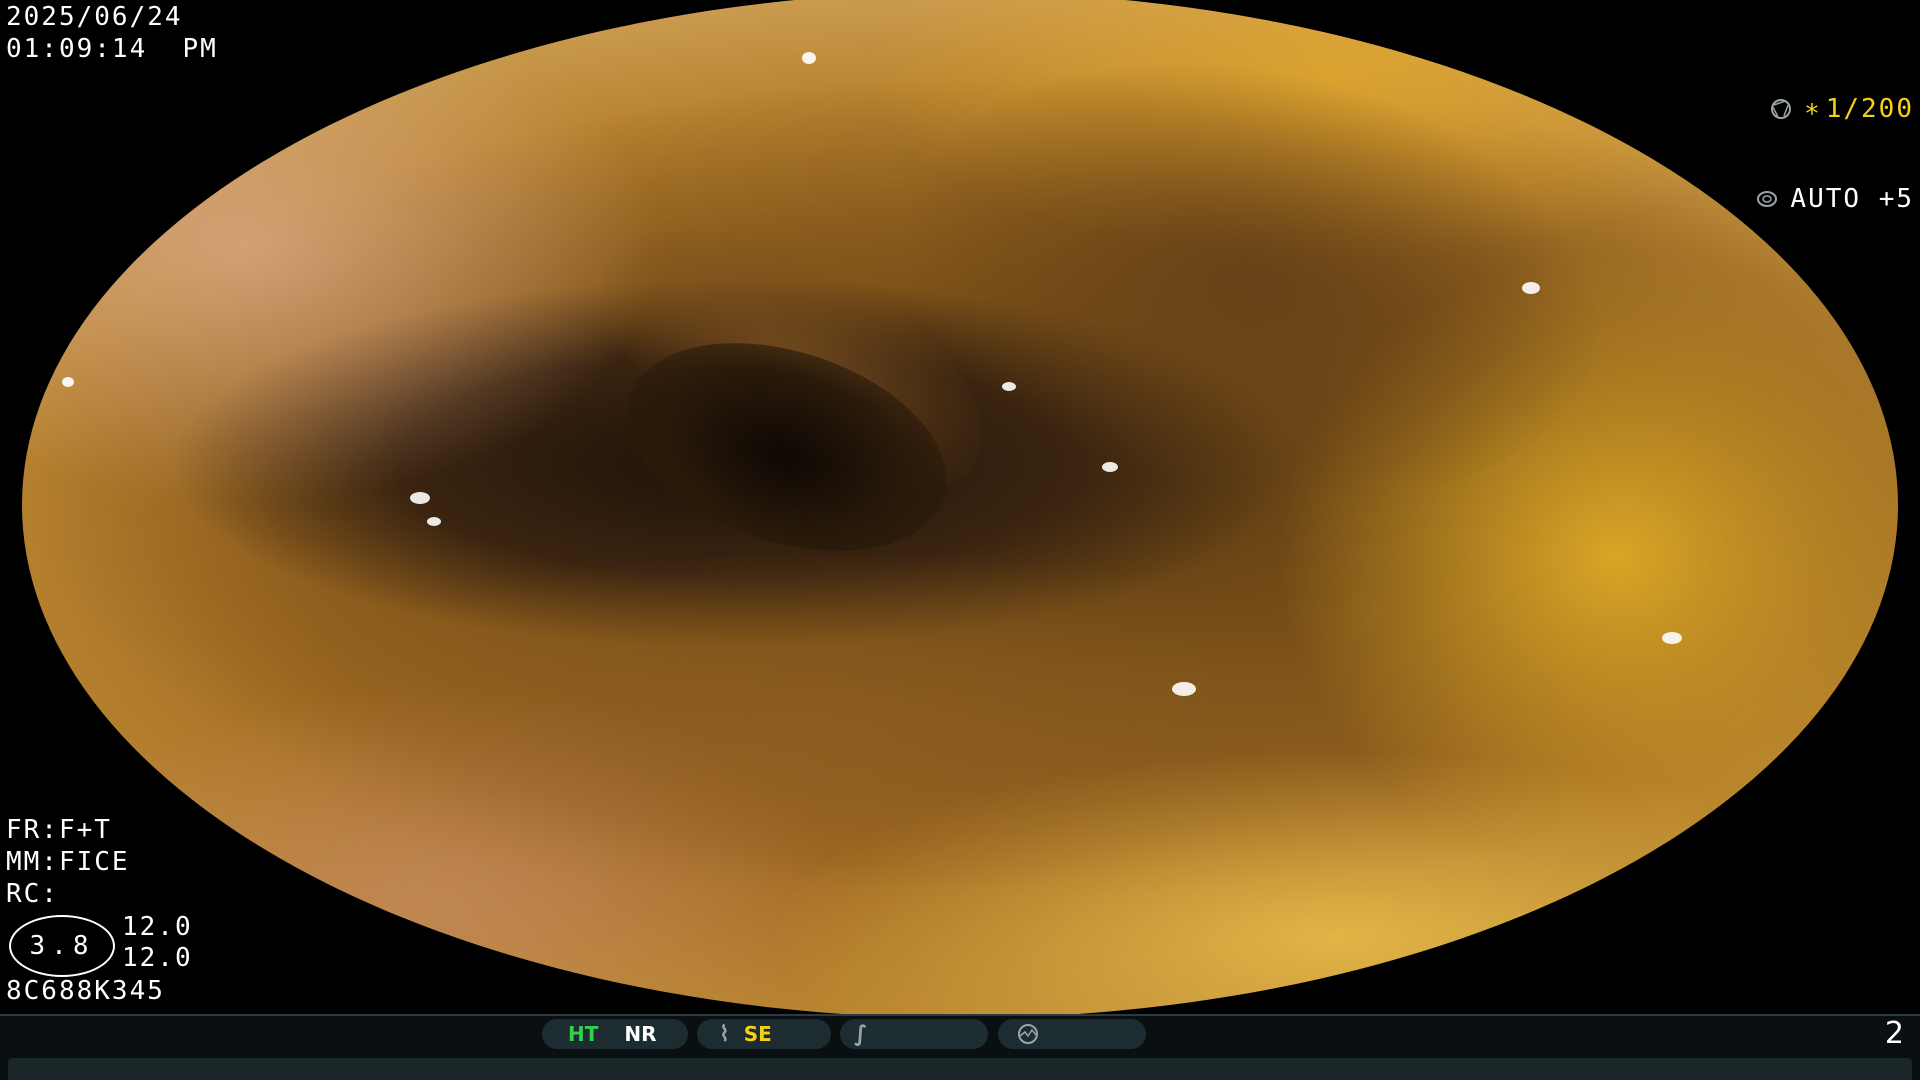 This screenshot has height=1080, width=1920. What do you see at coordinates (32, 894) in the screenshot?
I see `rc-readout: RC:` at bounding box center [32, 894].